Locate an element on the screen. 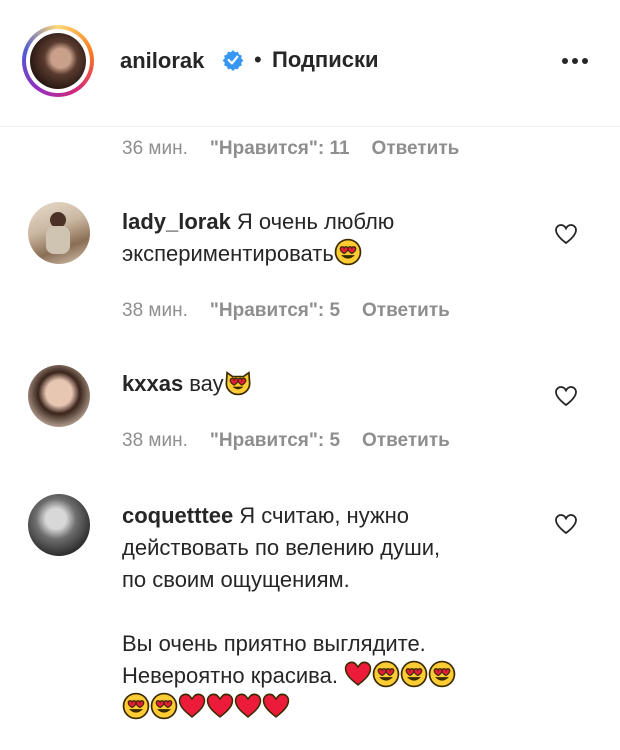 This screenshot has width=620, height=750. comment-text-line: действовать по велению души, is located at coordinates (281, 547).